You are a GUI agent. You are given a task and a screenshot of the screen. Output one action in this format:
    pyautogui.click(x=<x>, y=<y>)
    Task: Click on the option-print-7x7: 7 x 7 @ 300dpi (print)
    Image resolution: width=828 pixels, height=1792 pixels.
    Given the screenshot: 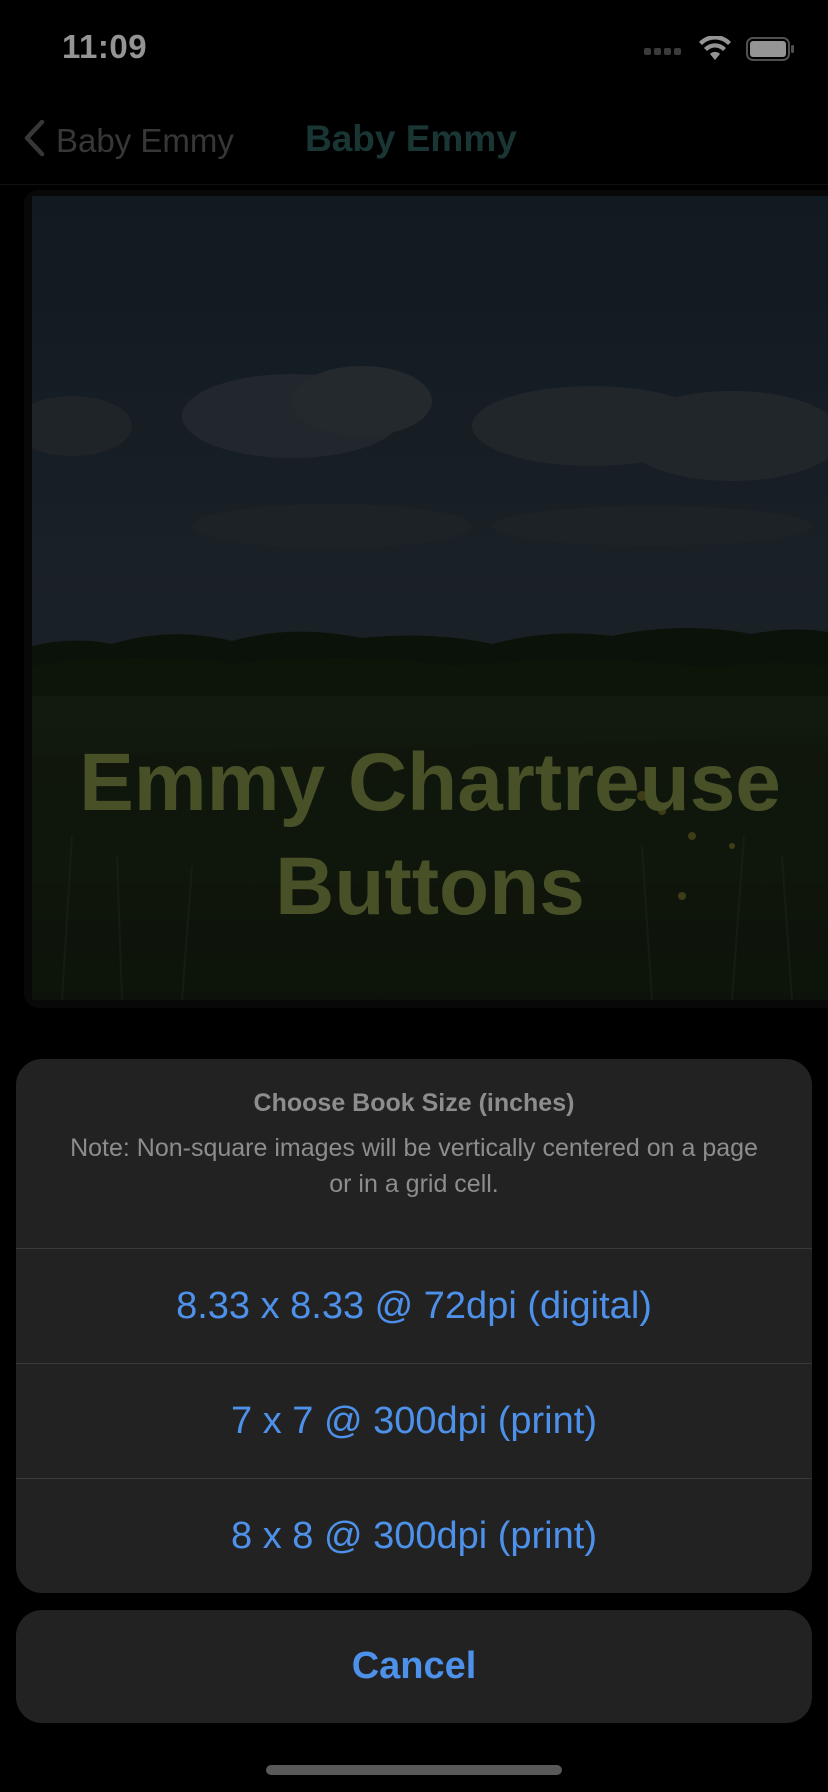 What is the action you would take?
    pyautogui.click(x=414, y=1420)
    